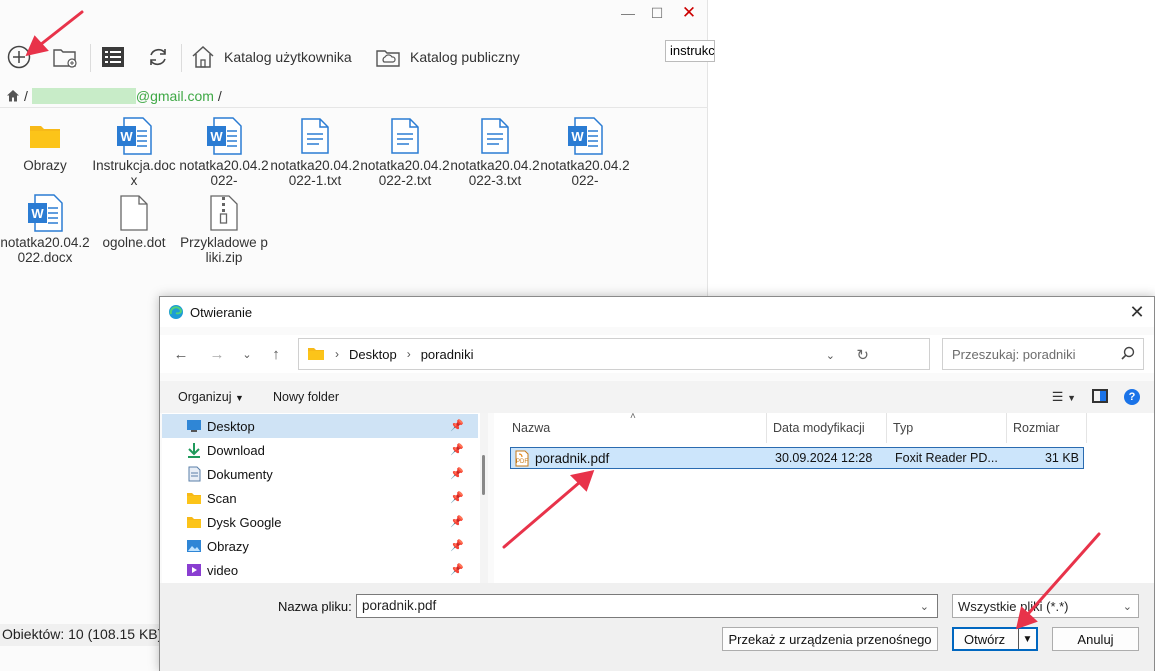  Describe the element at coordinates (181, 354) in the screenshot. I see `back-button: ←` at that location.